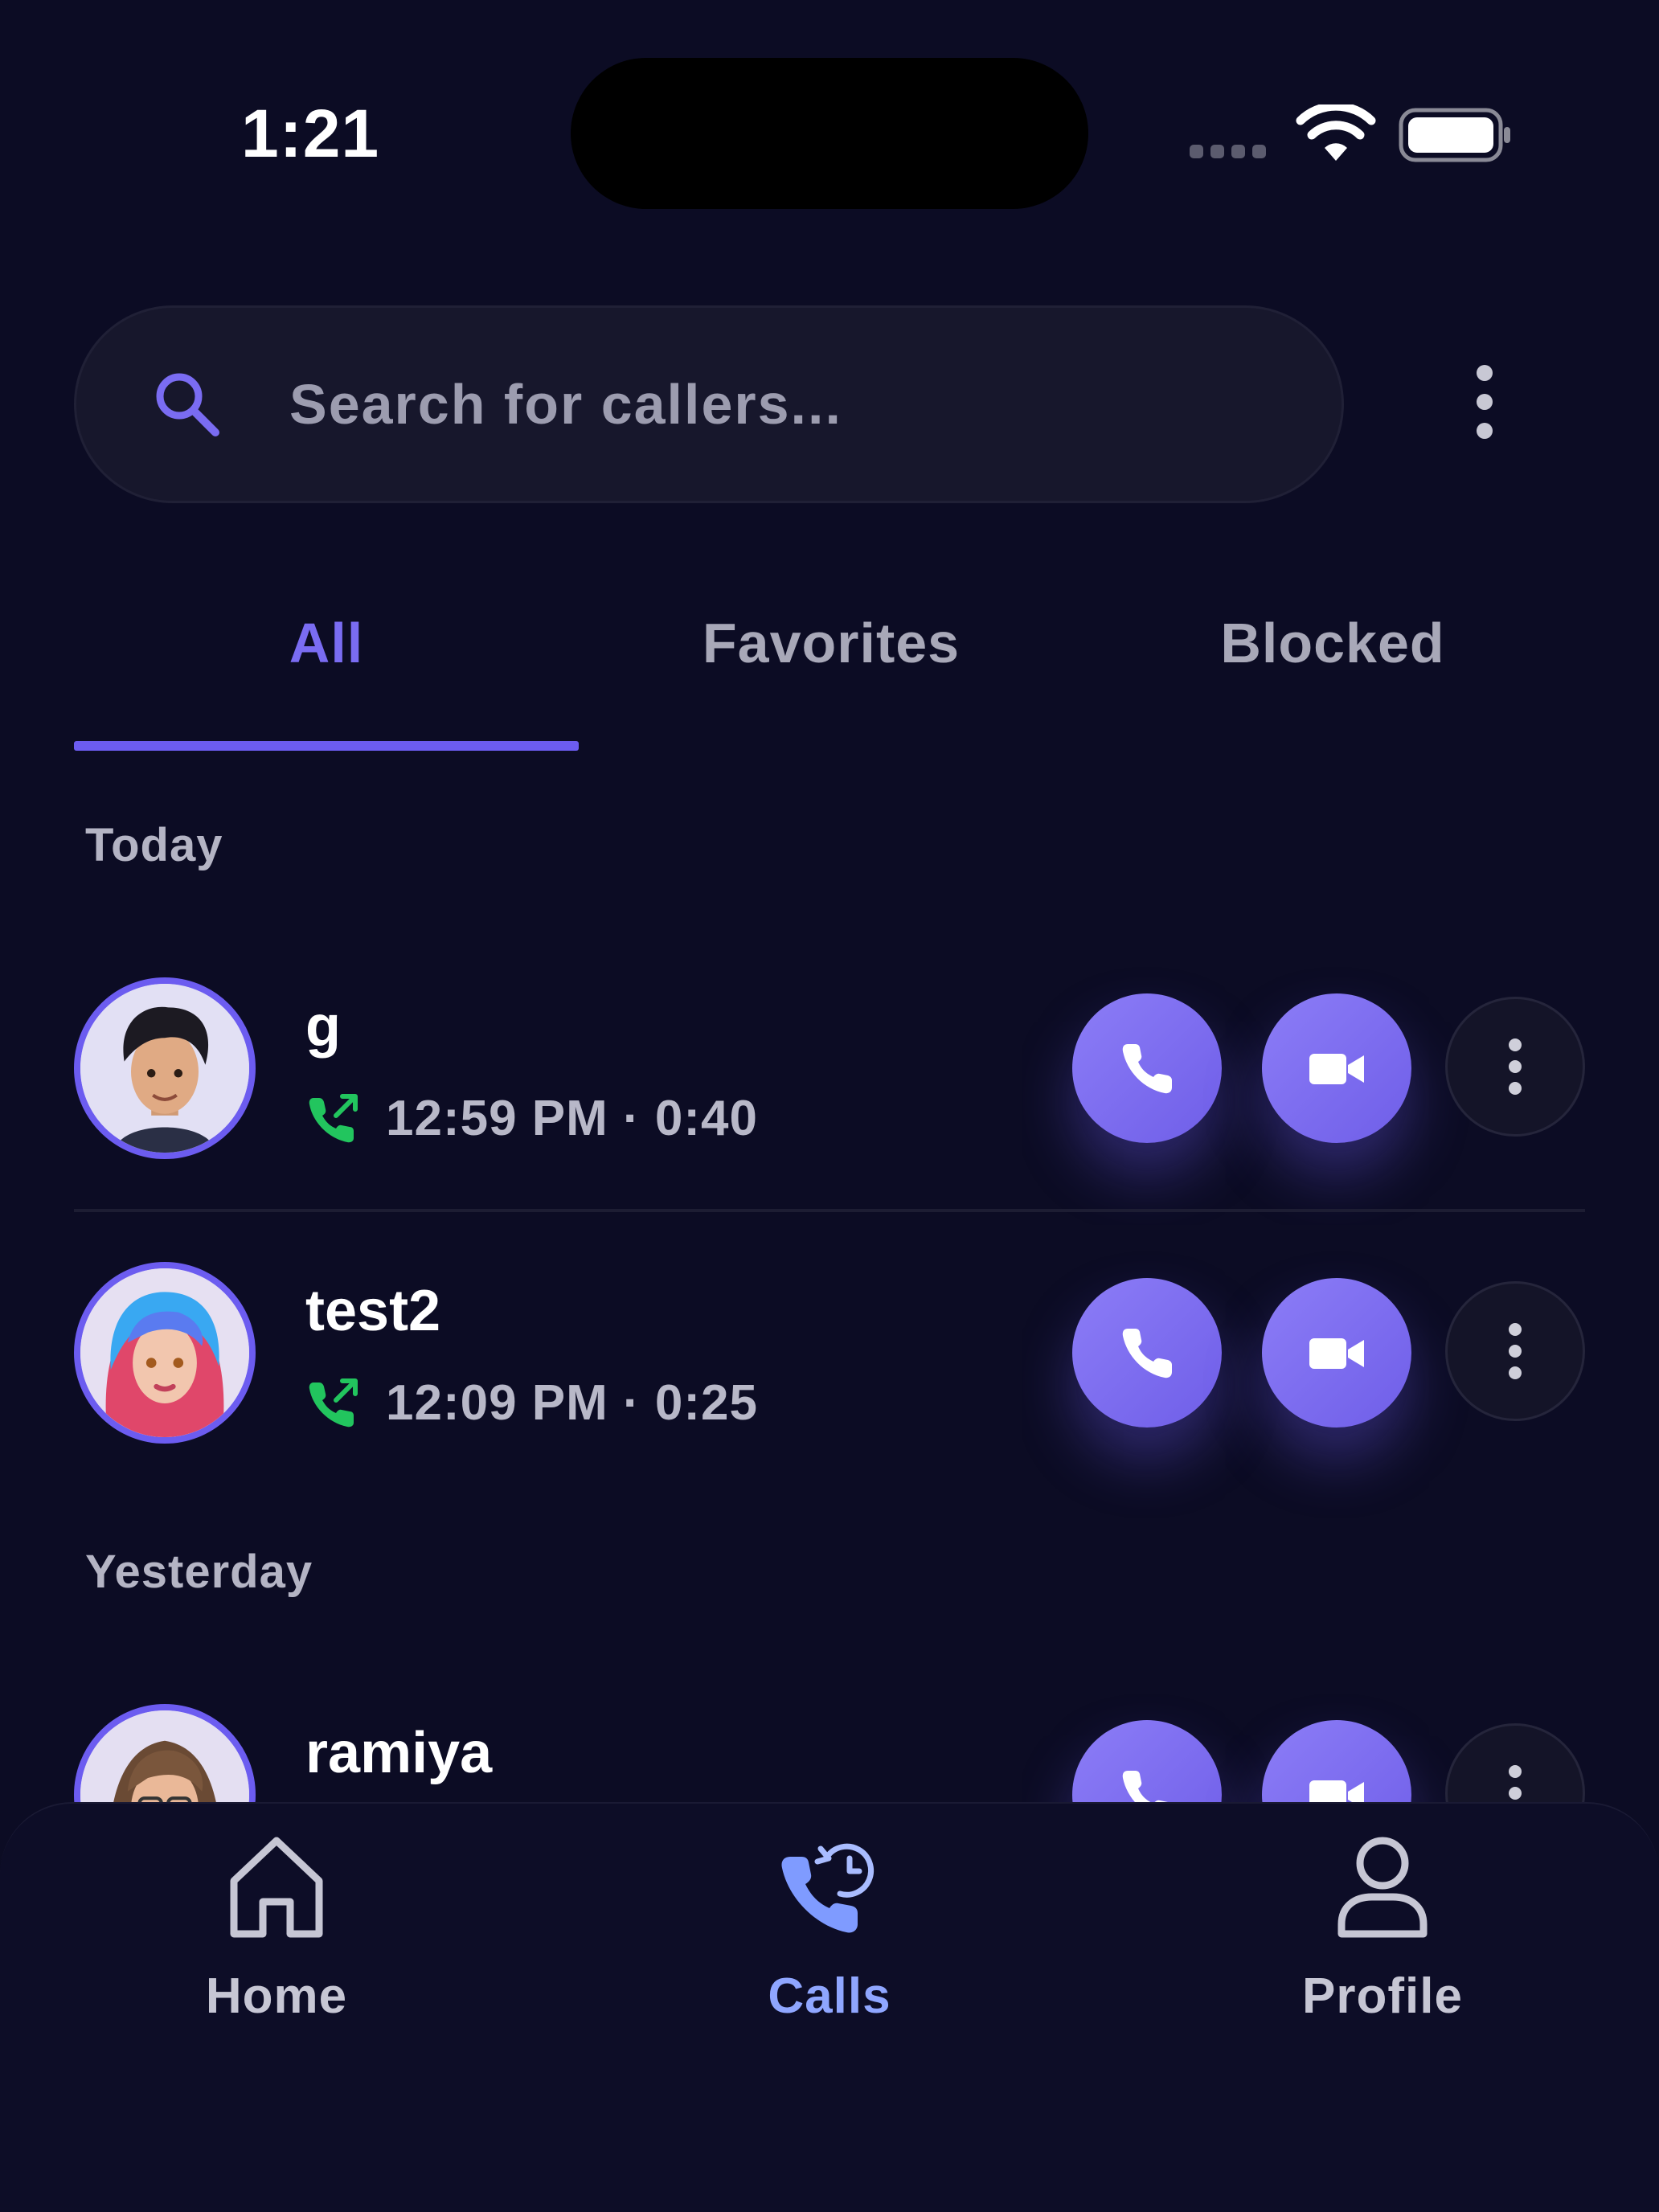 This screenshot has height=2212, width=1659. I want to click on nav-item-calls: Calls, so click(829, 1933).